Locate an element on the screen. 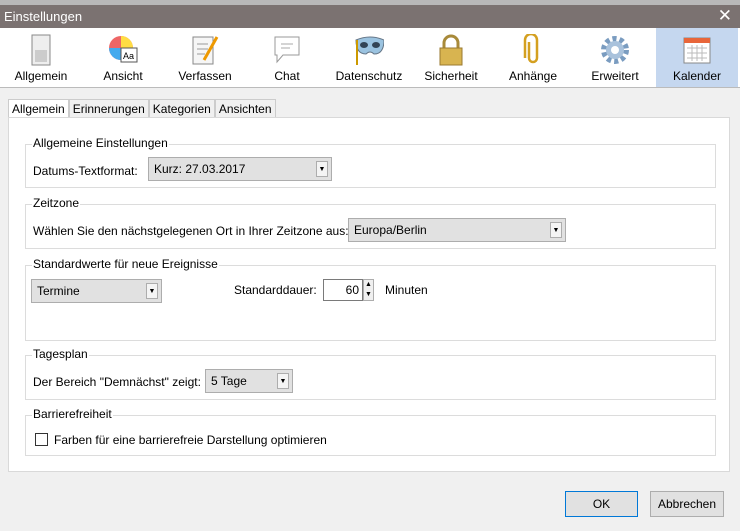 The height and width of the screenshot is (531, 740). ok-button: OK is located at coordinates (601, 504).